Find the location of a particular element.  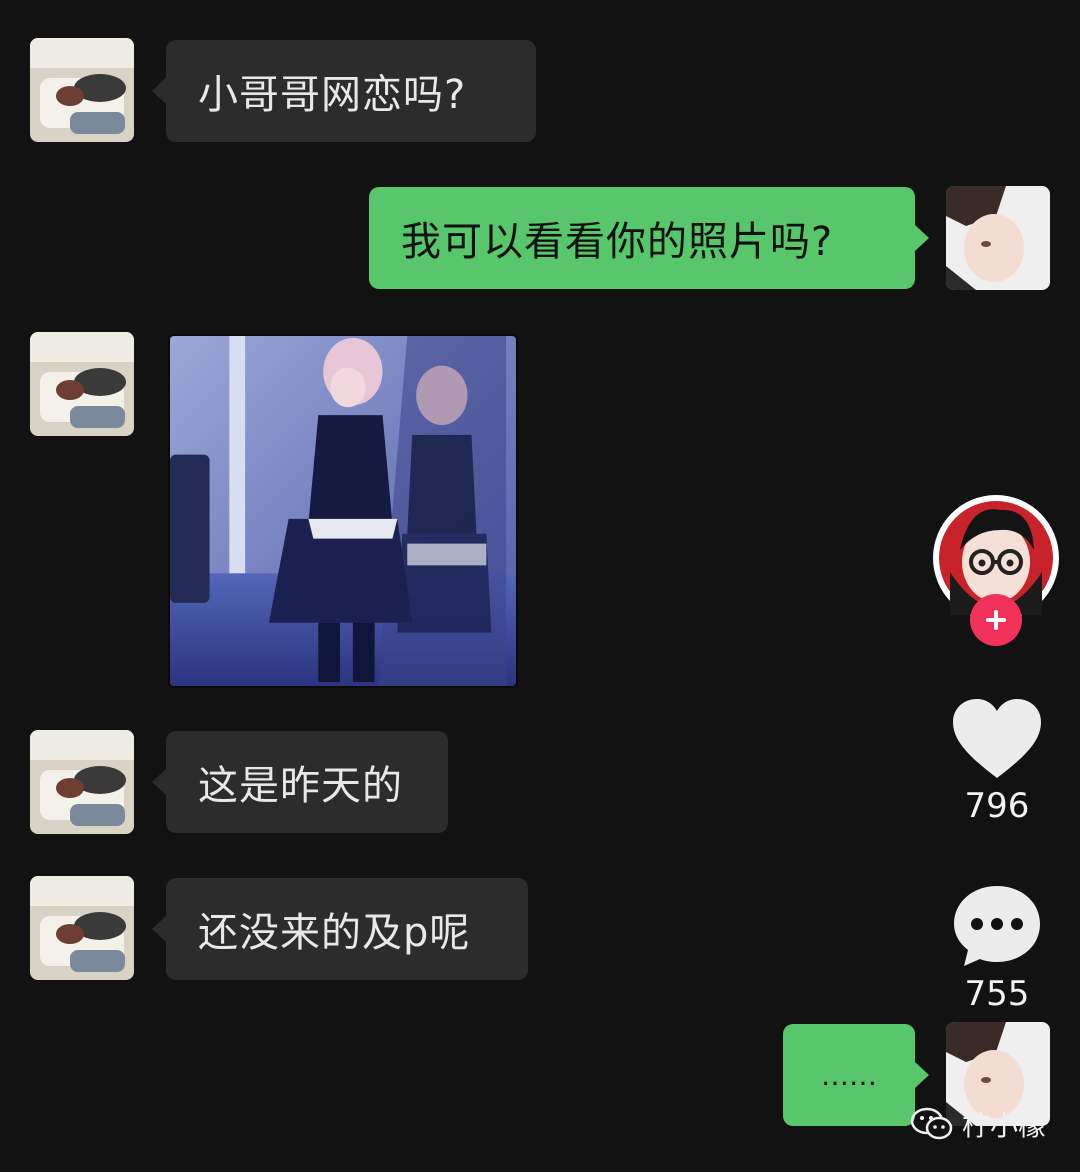

message-bubble-incoming: 小哥哥网恋吗? is located at coordinates (344, 91).